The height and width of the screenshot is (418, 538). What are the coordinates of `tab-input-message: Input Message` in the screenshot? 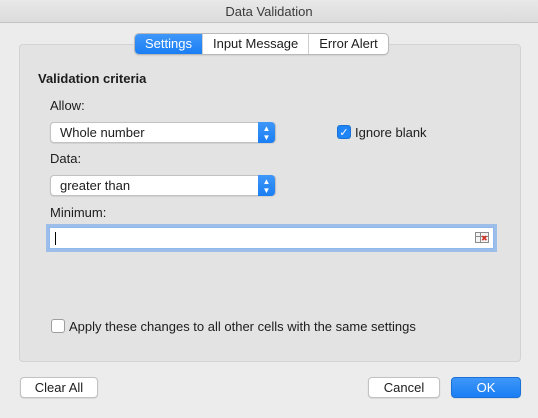 It's located at (254, 44).